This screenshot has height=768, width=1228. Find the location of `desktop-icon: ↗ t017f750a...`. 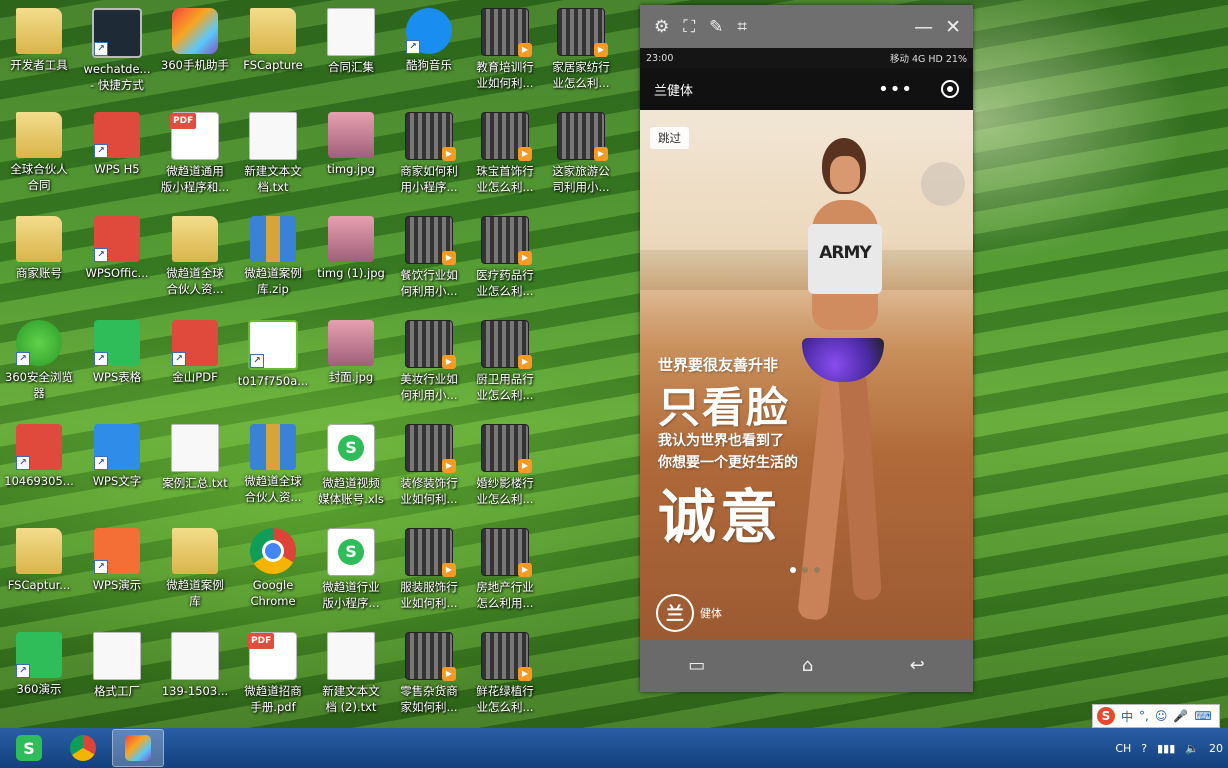

desktop-icon: ↗ t017f750a... is located at coordinates (273, 352).